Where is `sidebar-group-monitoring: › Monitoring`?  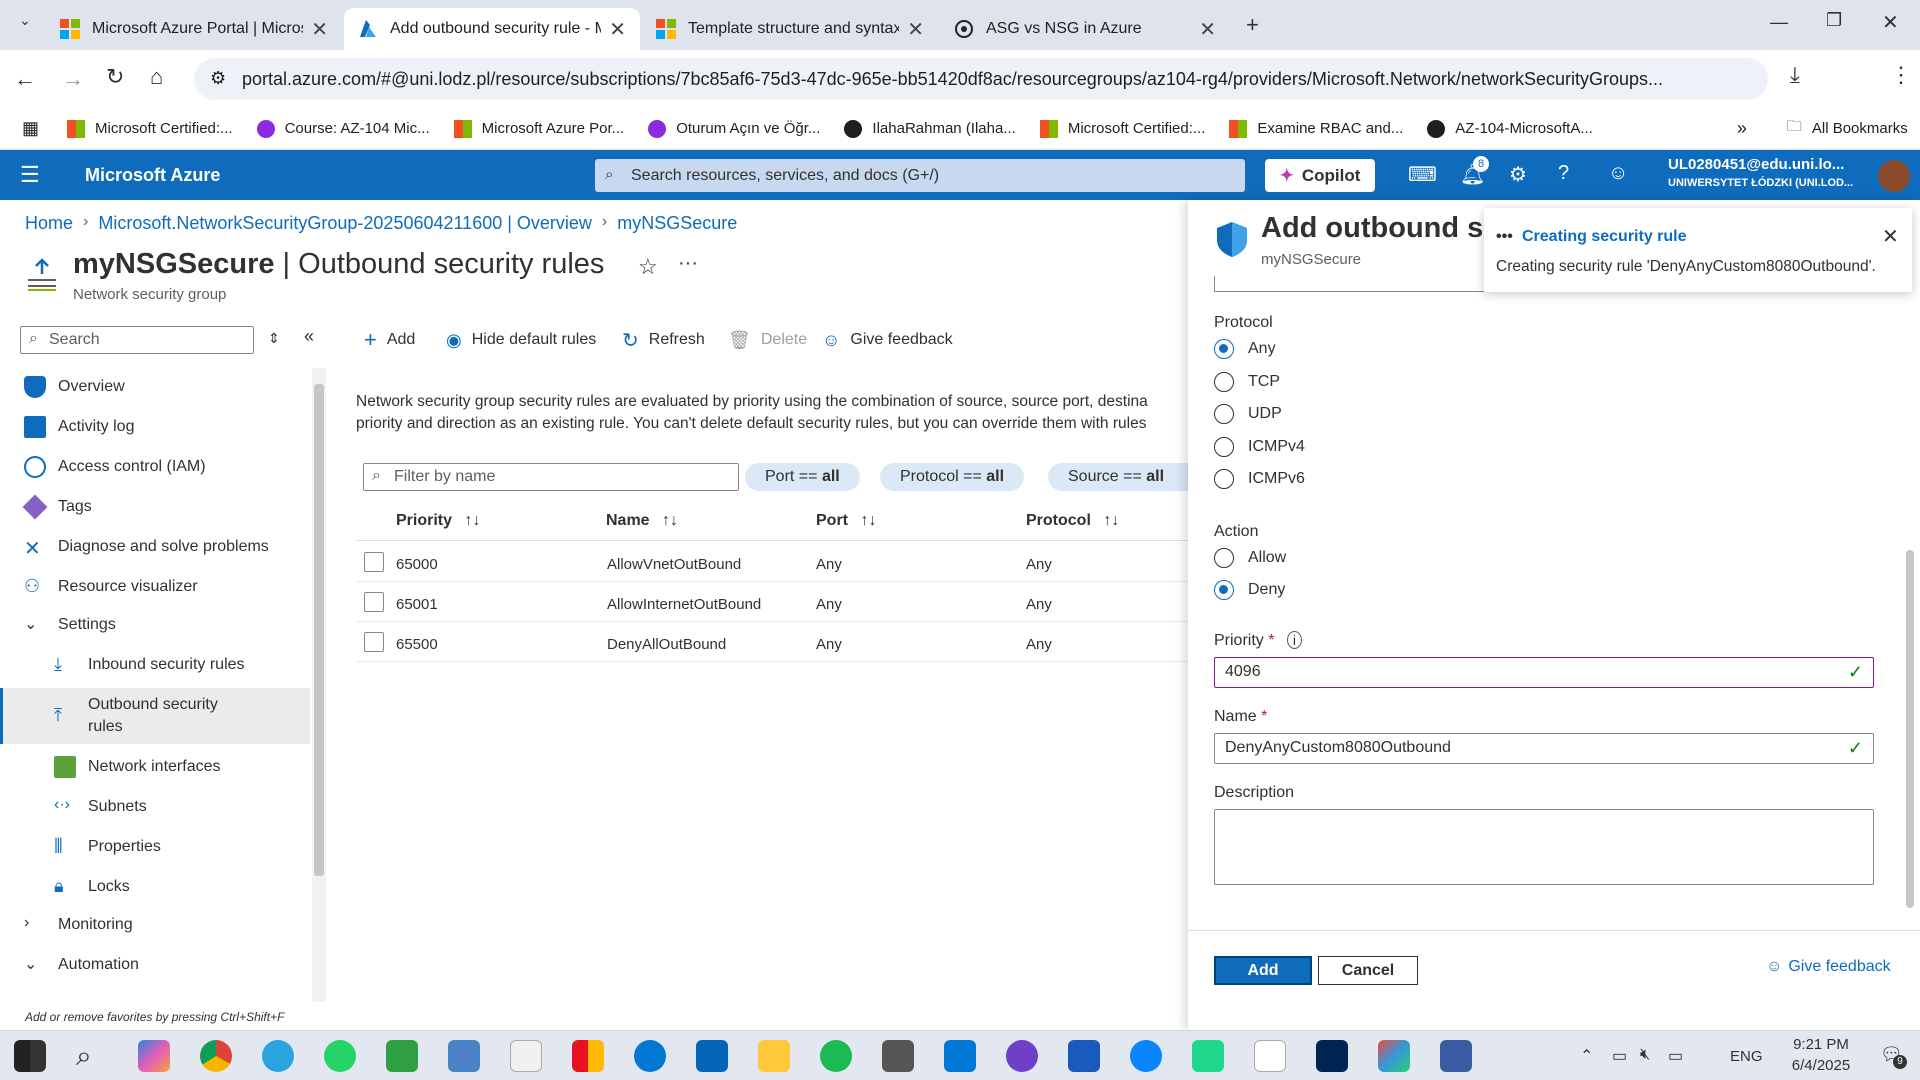 sidebar-group-monitoring: › Monitoring is located at coordinates (155, 925).